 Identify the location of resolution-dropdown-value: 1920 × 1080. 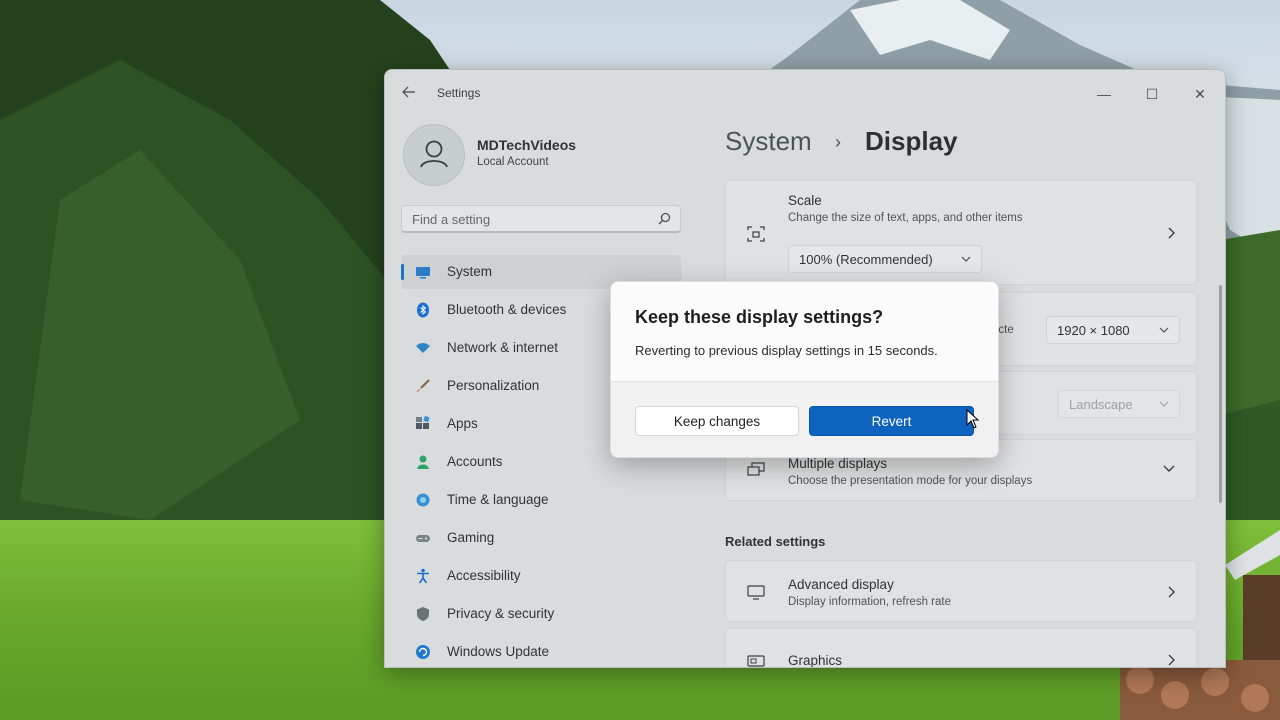
(1093, 330).